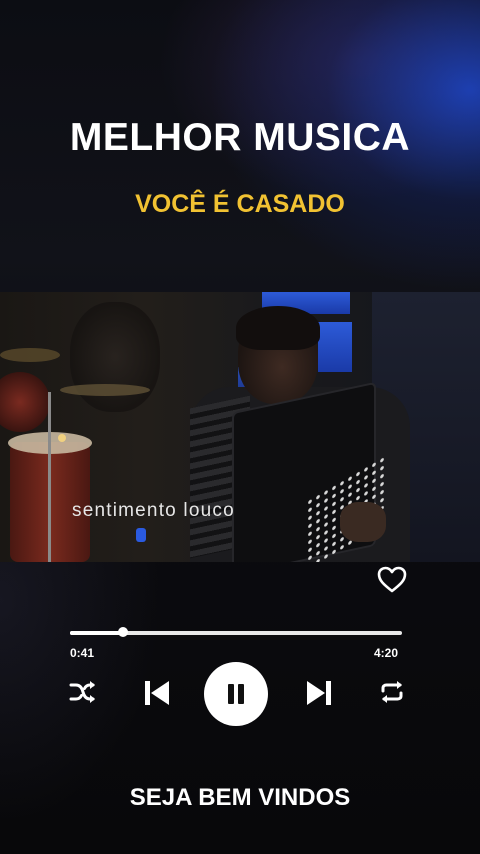  I want to click on heart-icon, so click(392, 580).